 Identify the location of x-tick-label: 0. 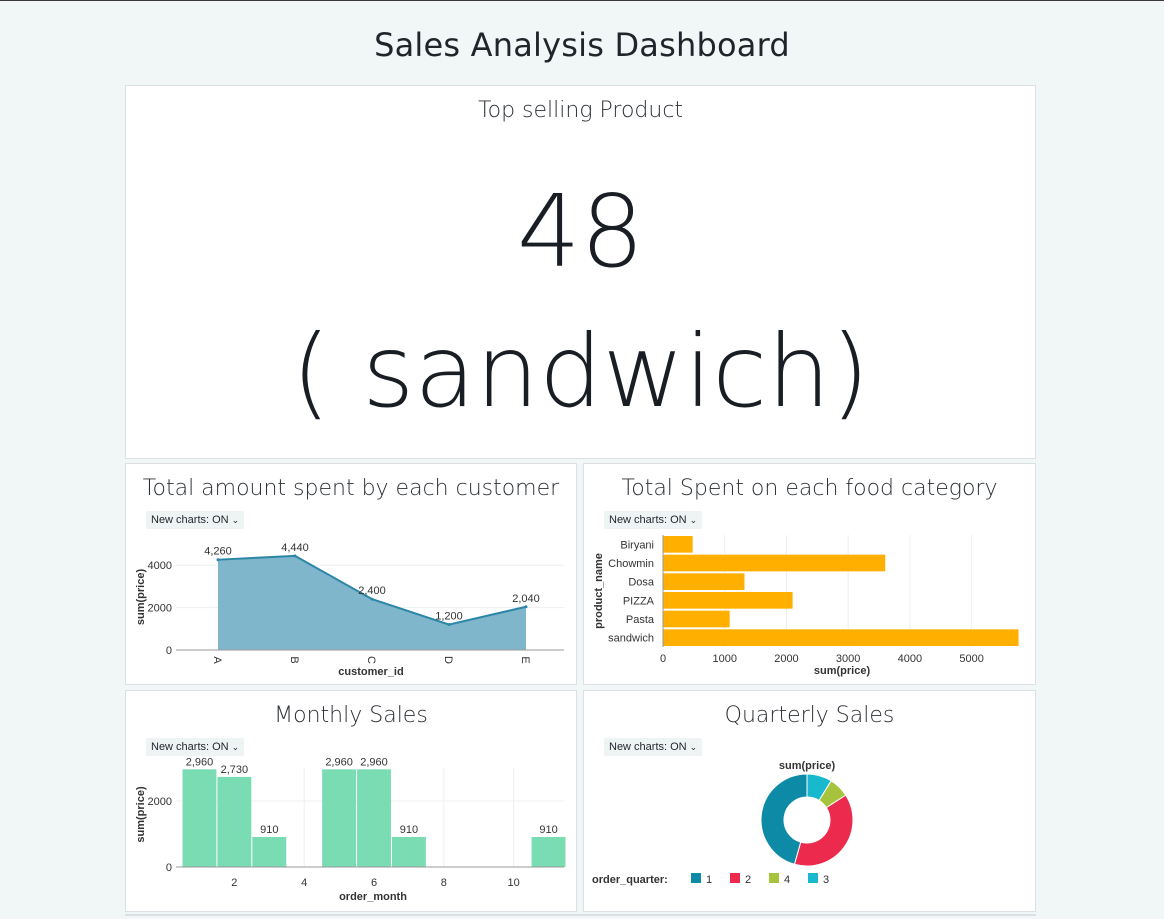
(663, 659).